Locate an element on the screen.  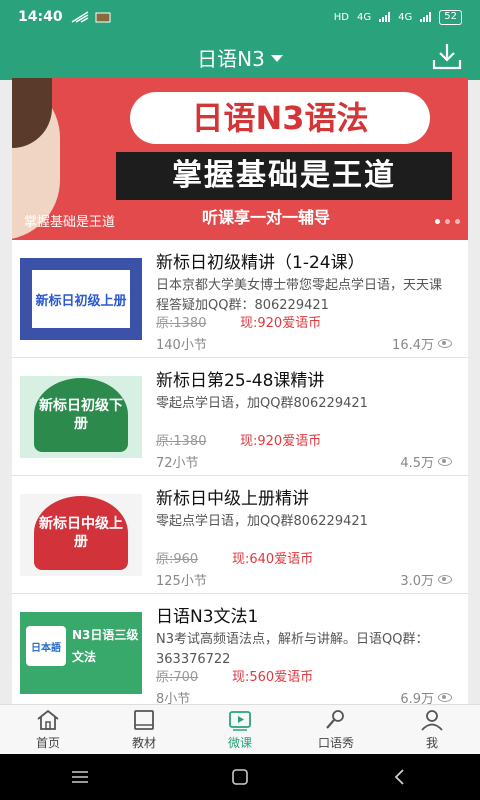
app-notification-icon is located at coordinates (103, 17).